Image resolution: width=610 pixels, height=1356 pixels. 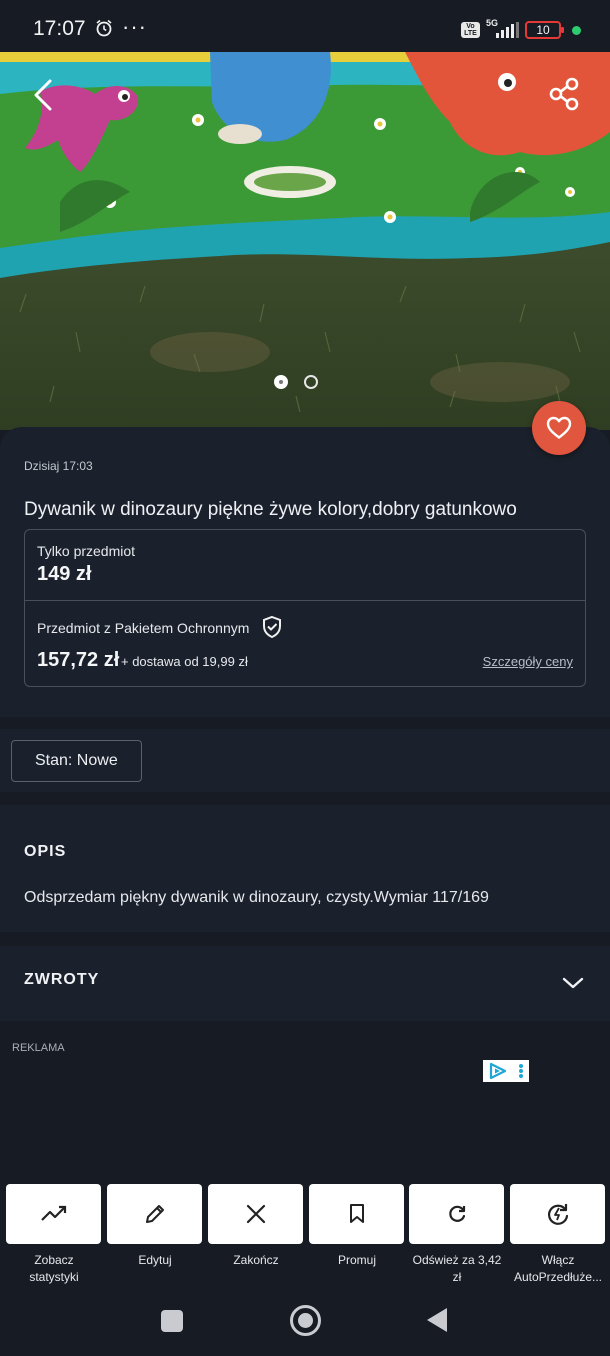 I want to click on end-listing-button, so click(x=255, y=1214).